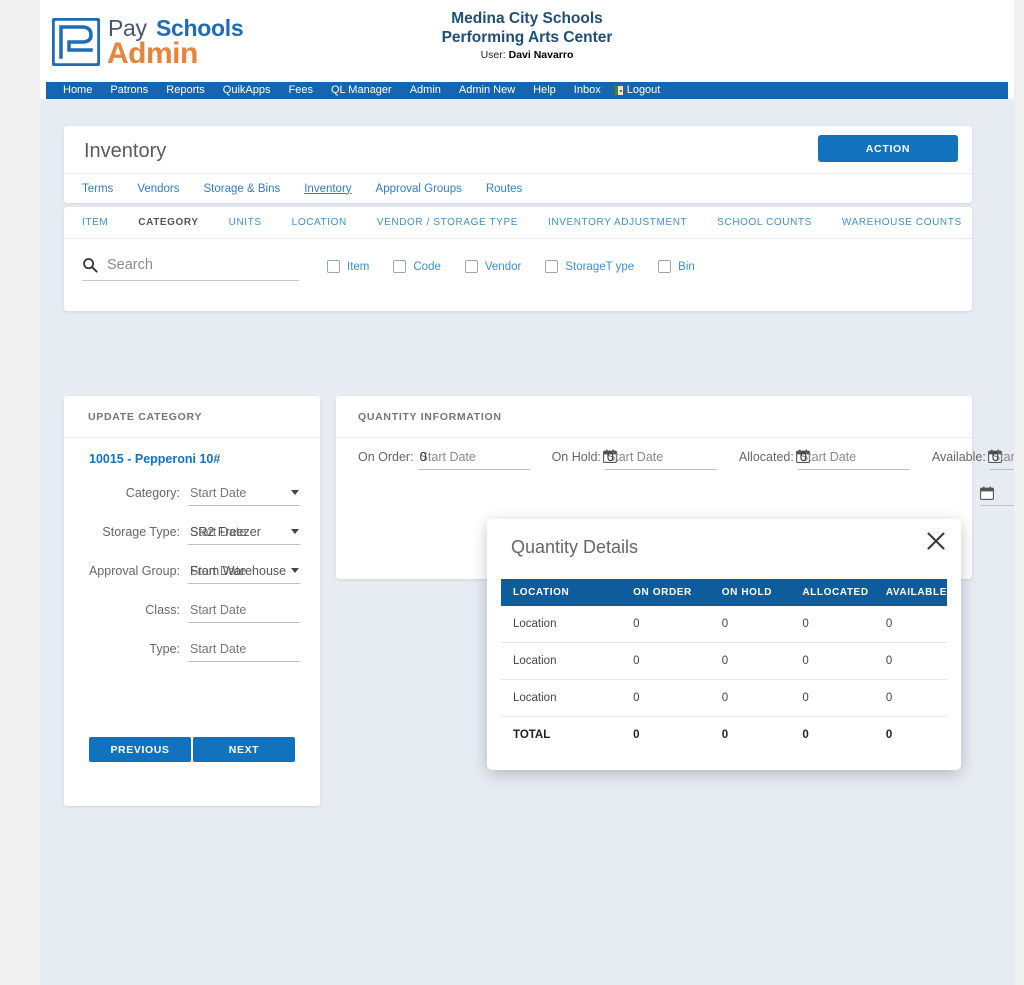 This screenshot has width=1024, height=985. Describe the element at coordinates (567, 661) in the screenshot. I see `cell-location: Location` at that location.